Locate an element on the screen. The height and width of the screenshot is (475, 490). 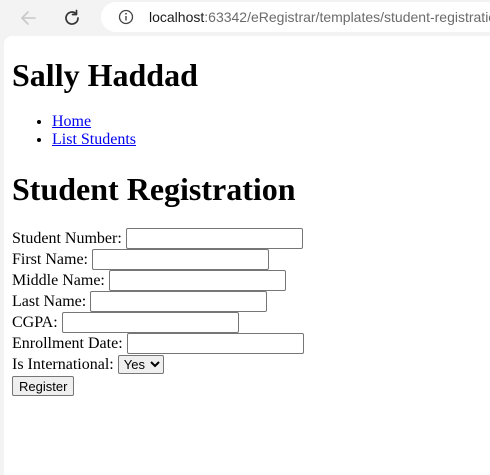
back-button is located at coordinates (28, 18).